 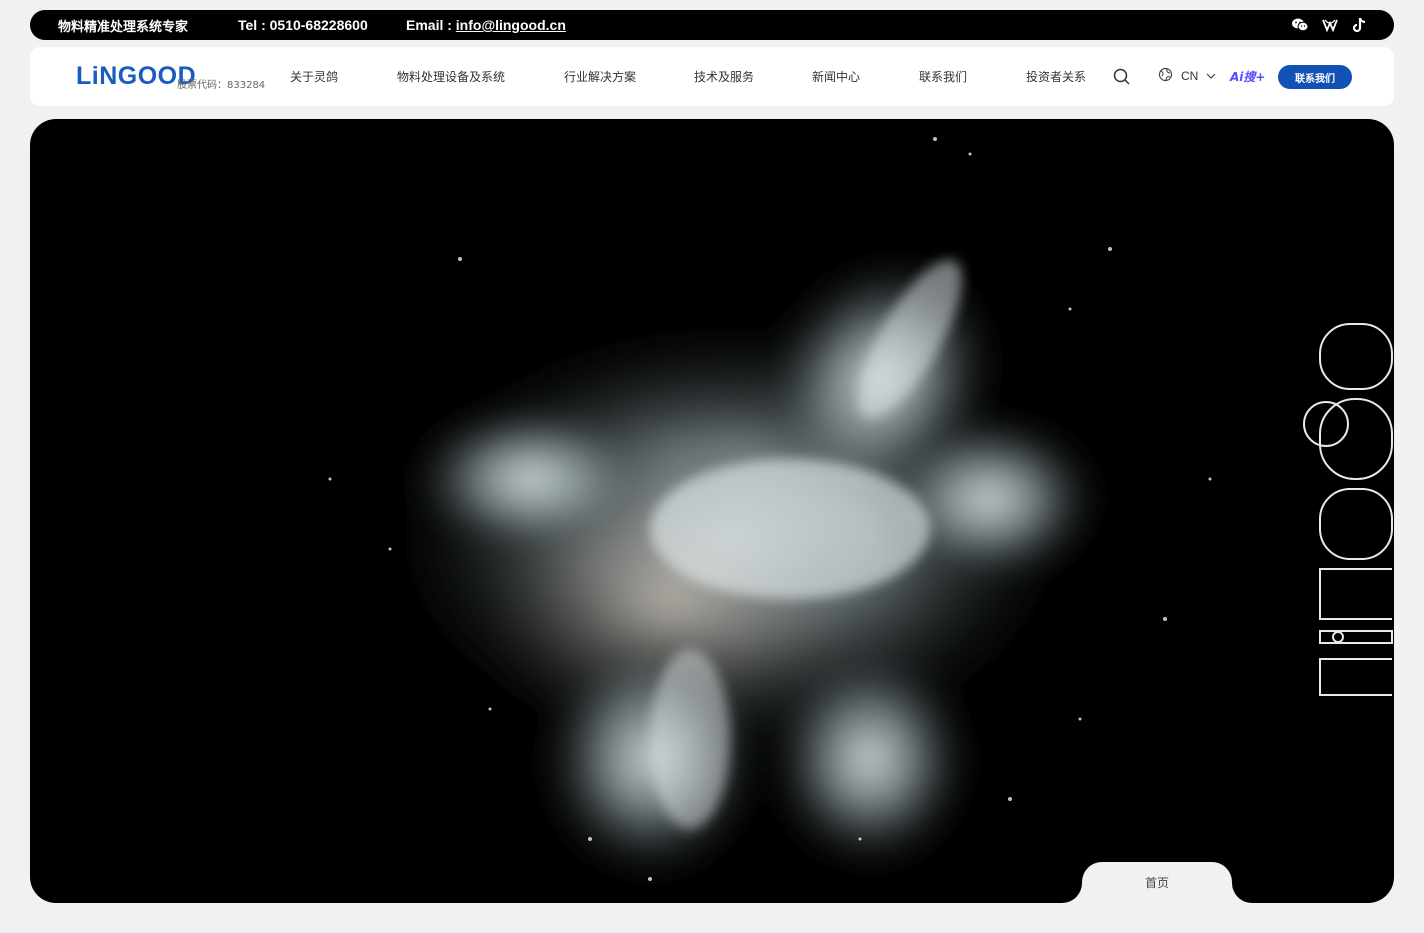 What do you see at coordinates (1122, 77) in the screenshot?
I see `search-icon` at bounding box center [1122, 77].